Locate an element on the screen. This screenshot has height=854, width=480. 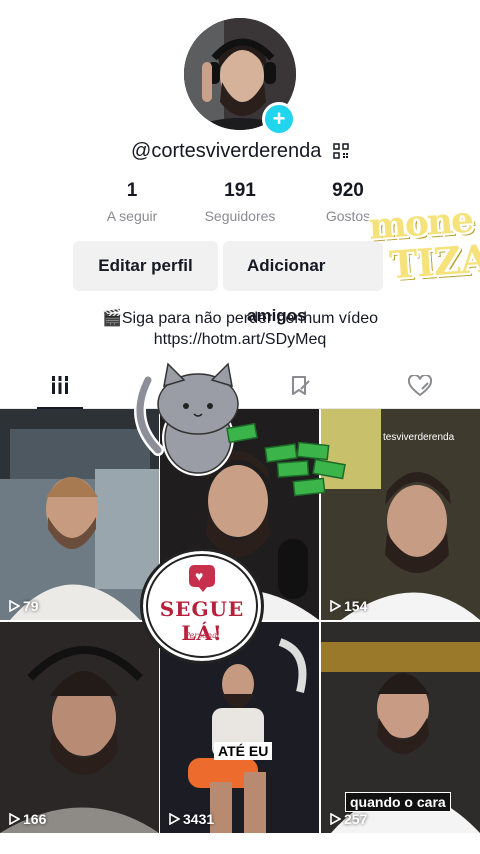
video-caption: quando o cara is located at coordinates (398, 802).